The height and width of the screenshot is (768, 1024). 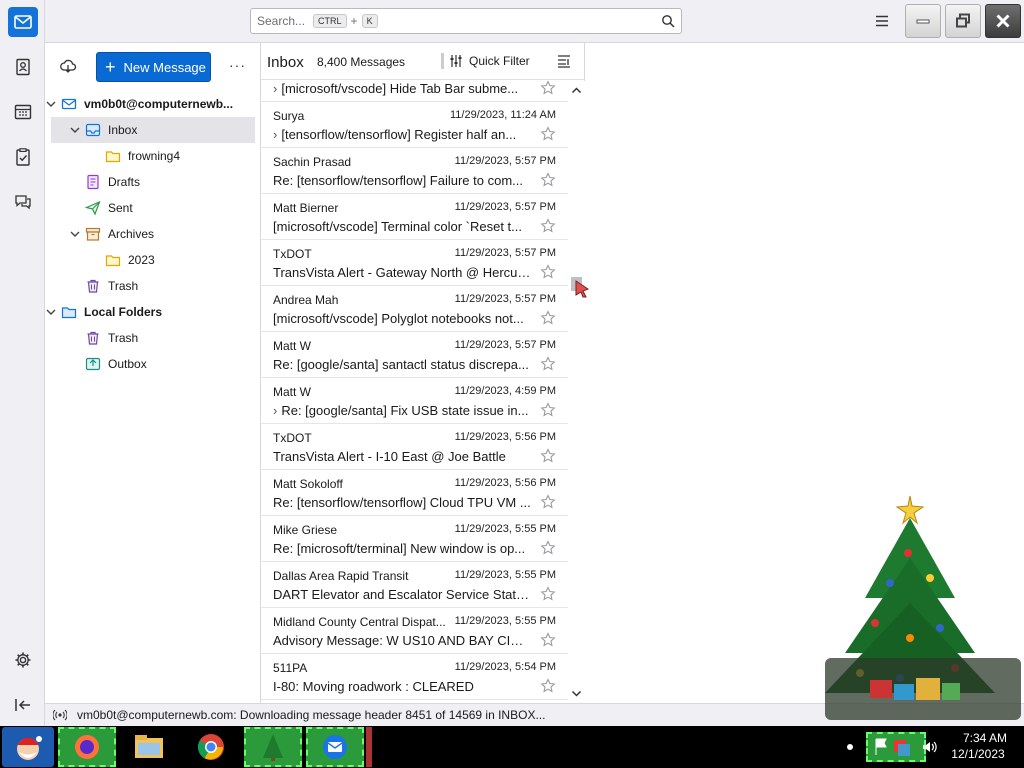 I want to click on folder-icon, so click(x=116, y=260).